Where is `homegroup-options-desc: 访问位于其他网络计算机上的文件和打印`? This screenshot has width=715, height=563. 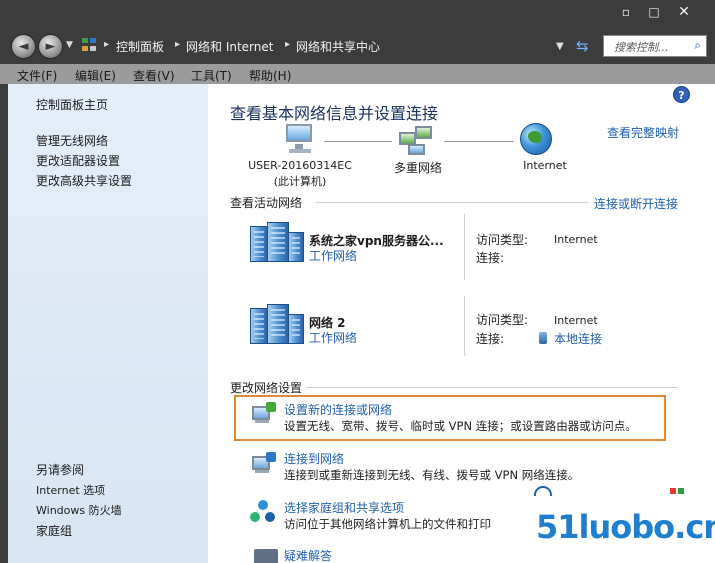 homegroup-options-desc: 访问位于其他网络计算机上的文件和打印 is located at coordinates (387, 524).